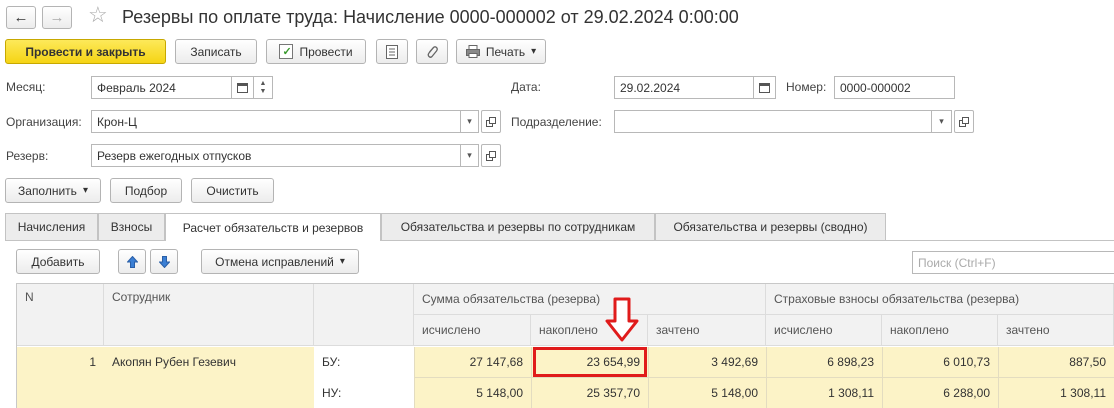 This screenshot has width=1114, height=408. I want to click on nu-liability-offset: 5 148,00, so click(707, 393).